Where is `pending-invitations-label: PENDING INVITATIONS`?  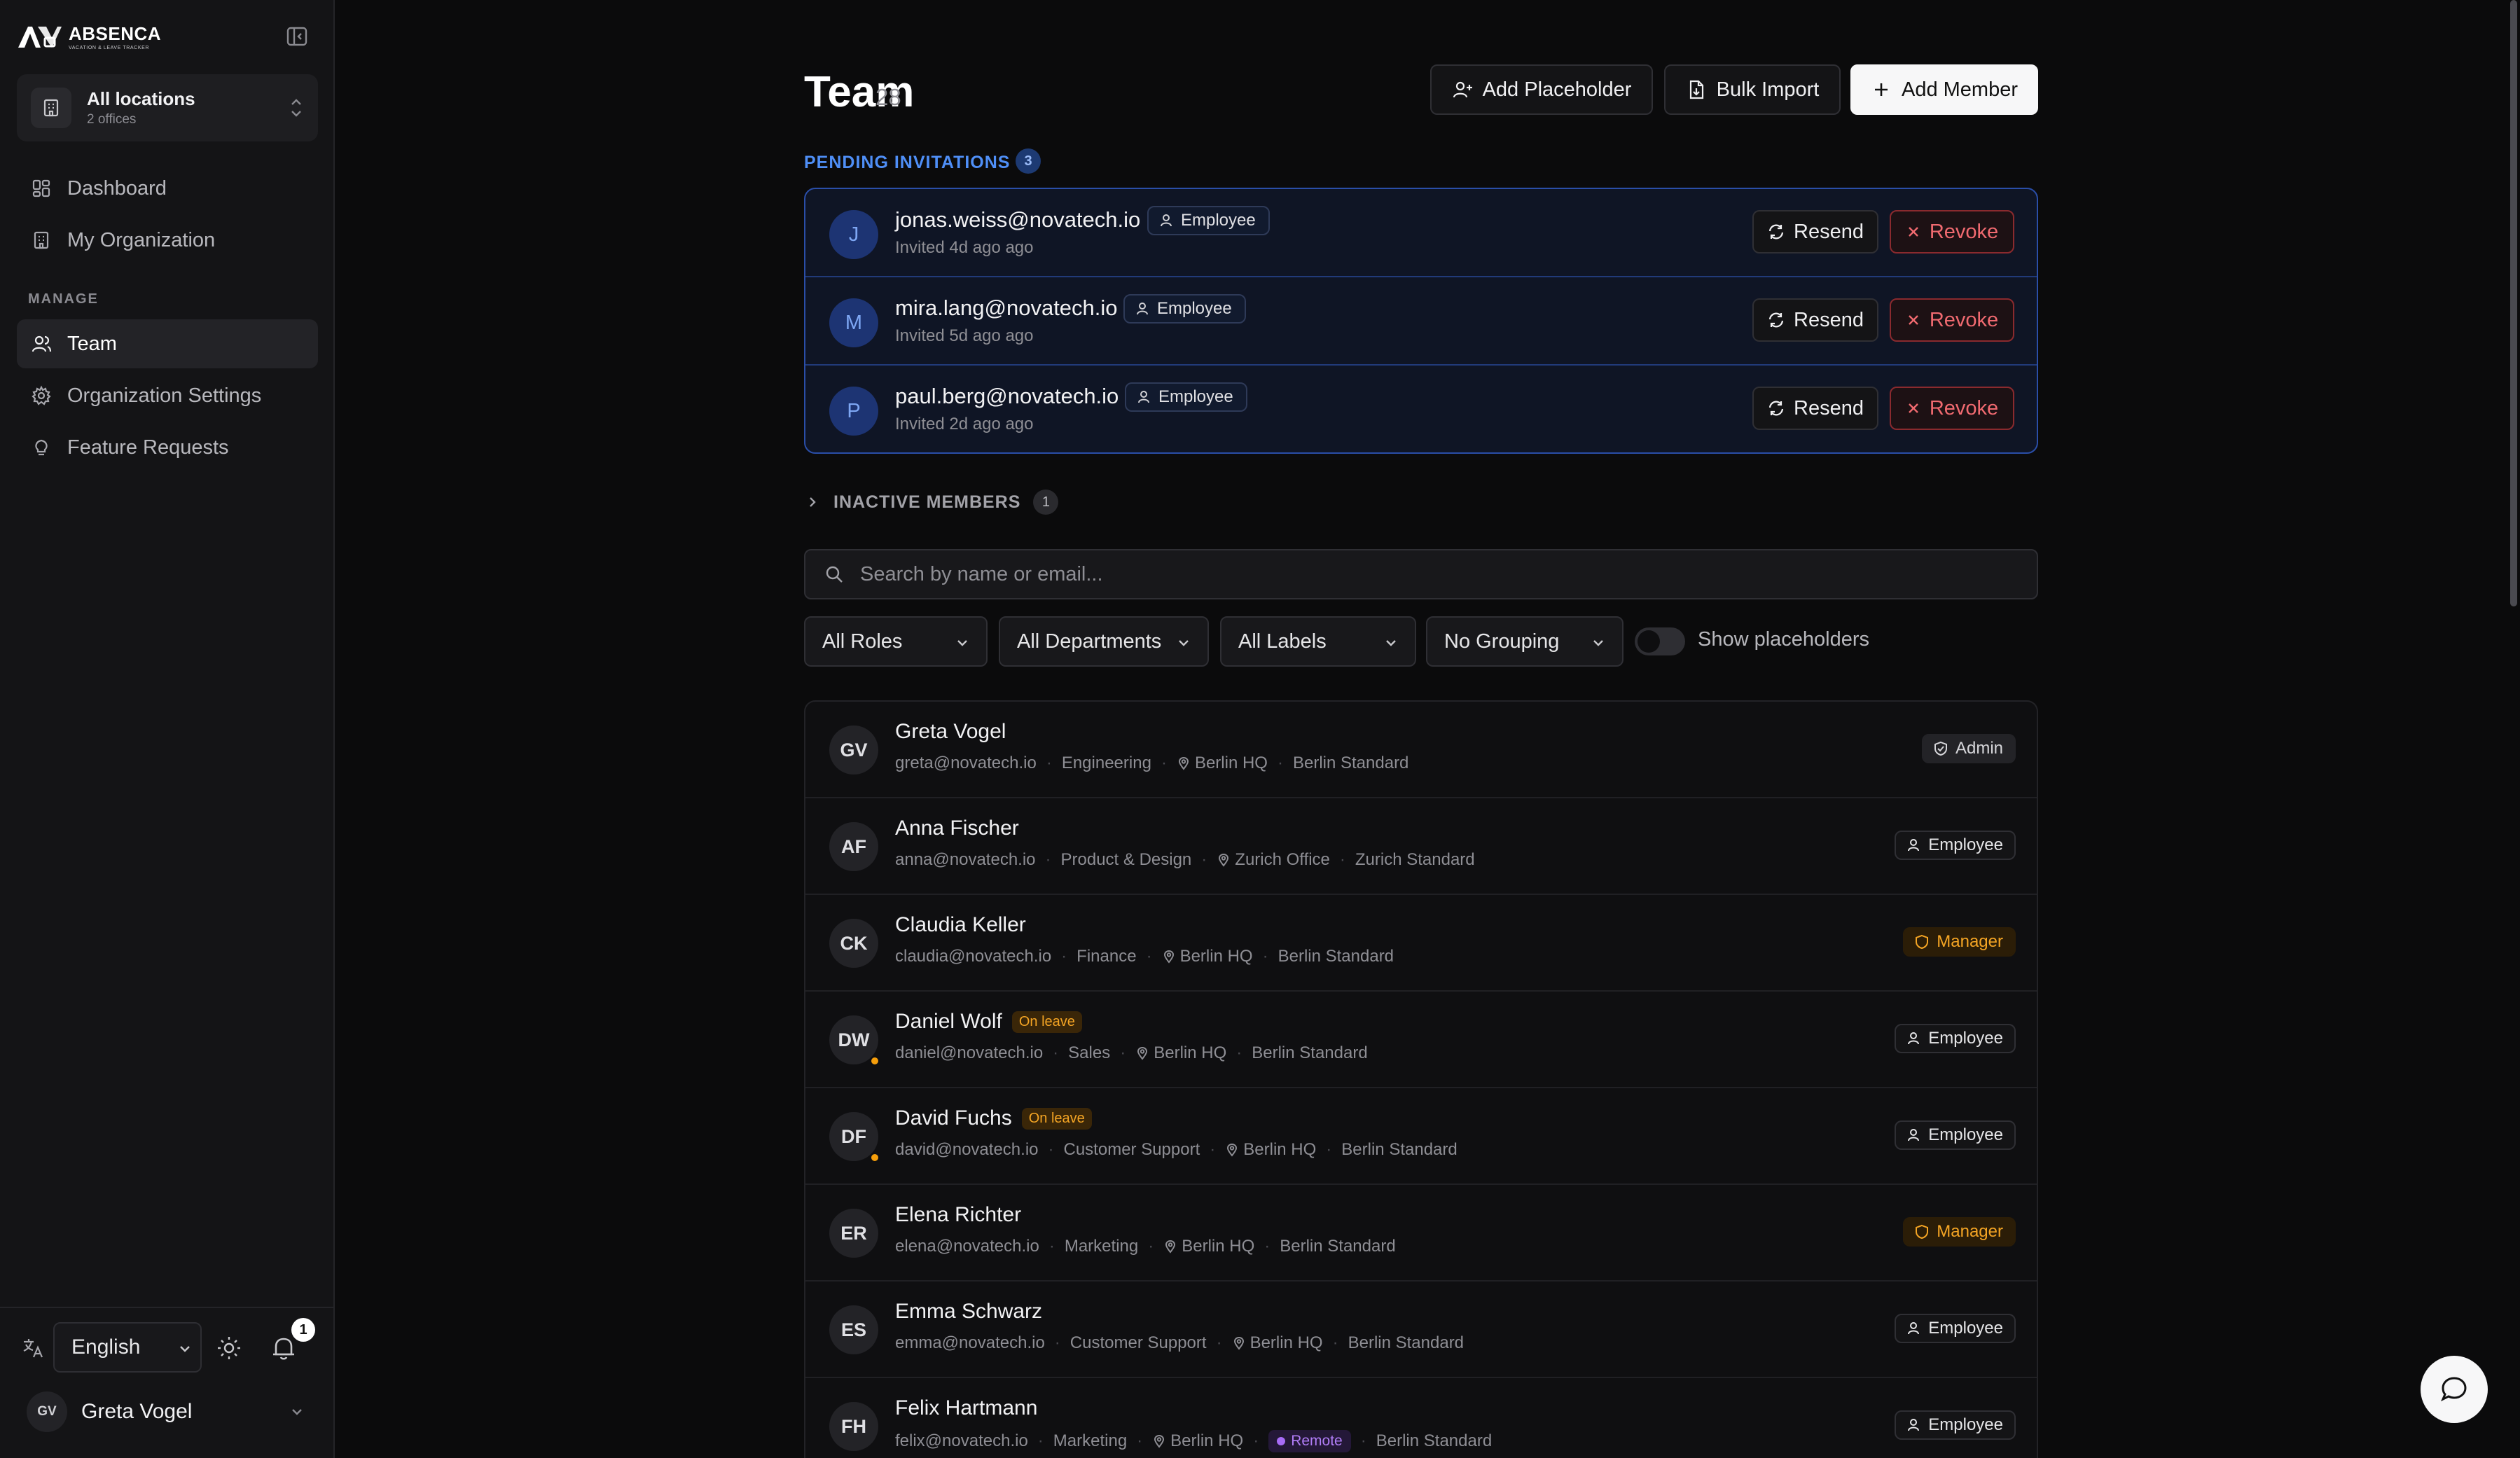
pending-invitations-label: PENDING INVITATIONS is located at coordinates (907, 162).